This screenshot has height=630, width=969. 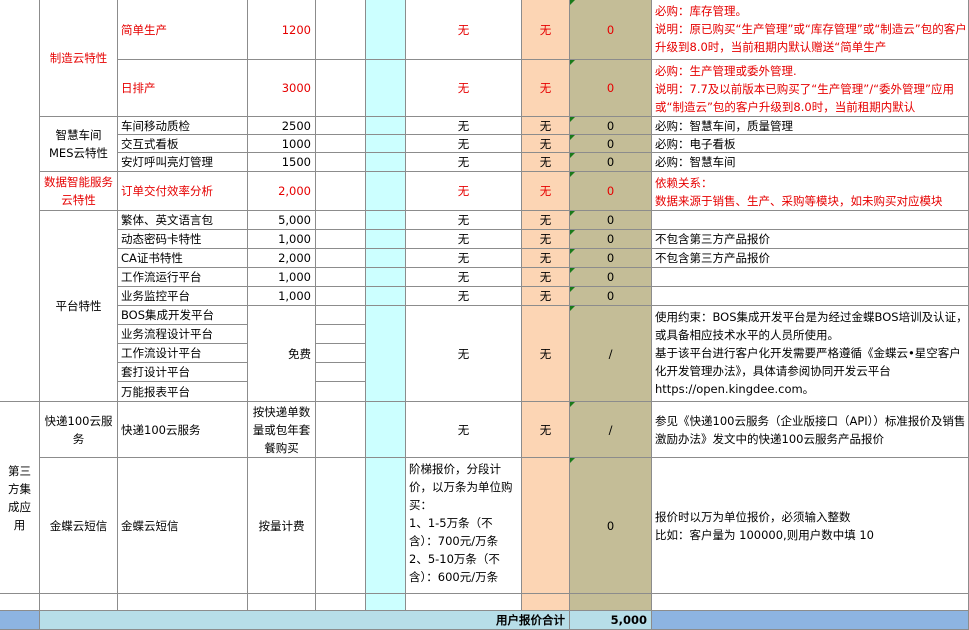 I want to click on section-platform: 平台特性, so click(x=79, y=306).